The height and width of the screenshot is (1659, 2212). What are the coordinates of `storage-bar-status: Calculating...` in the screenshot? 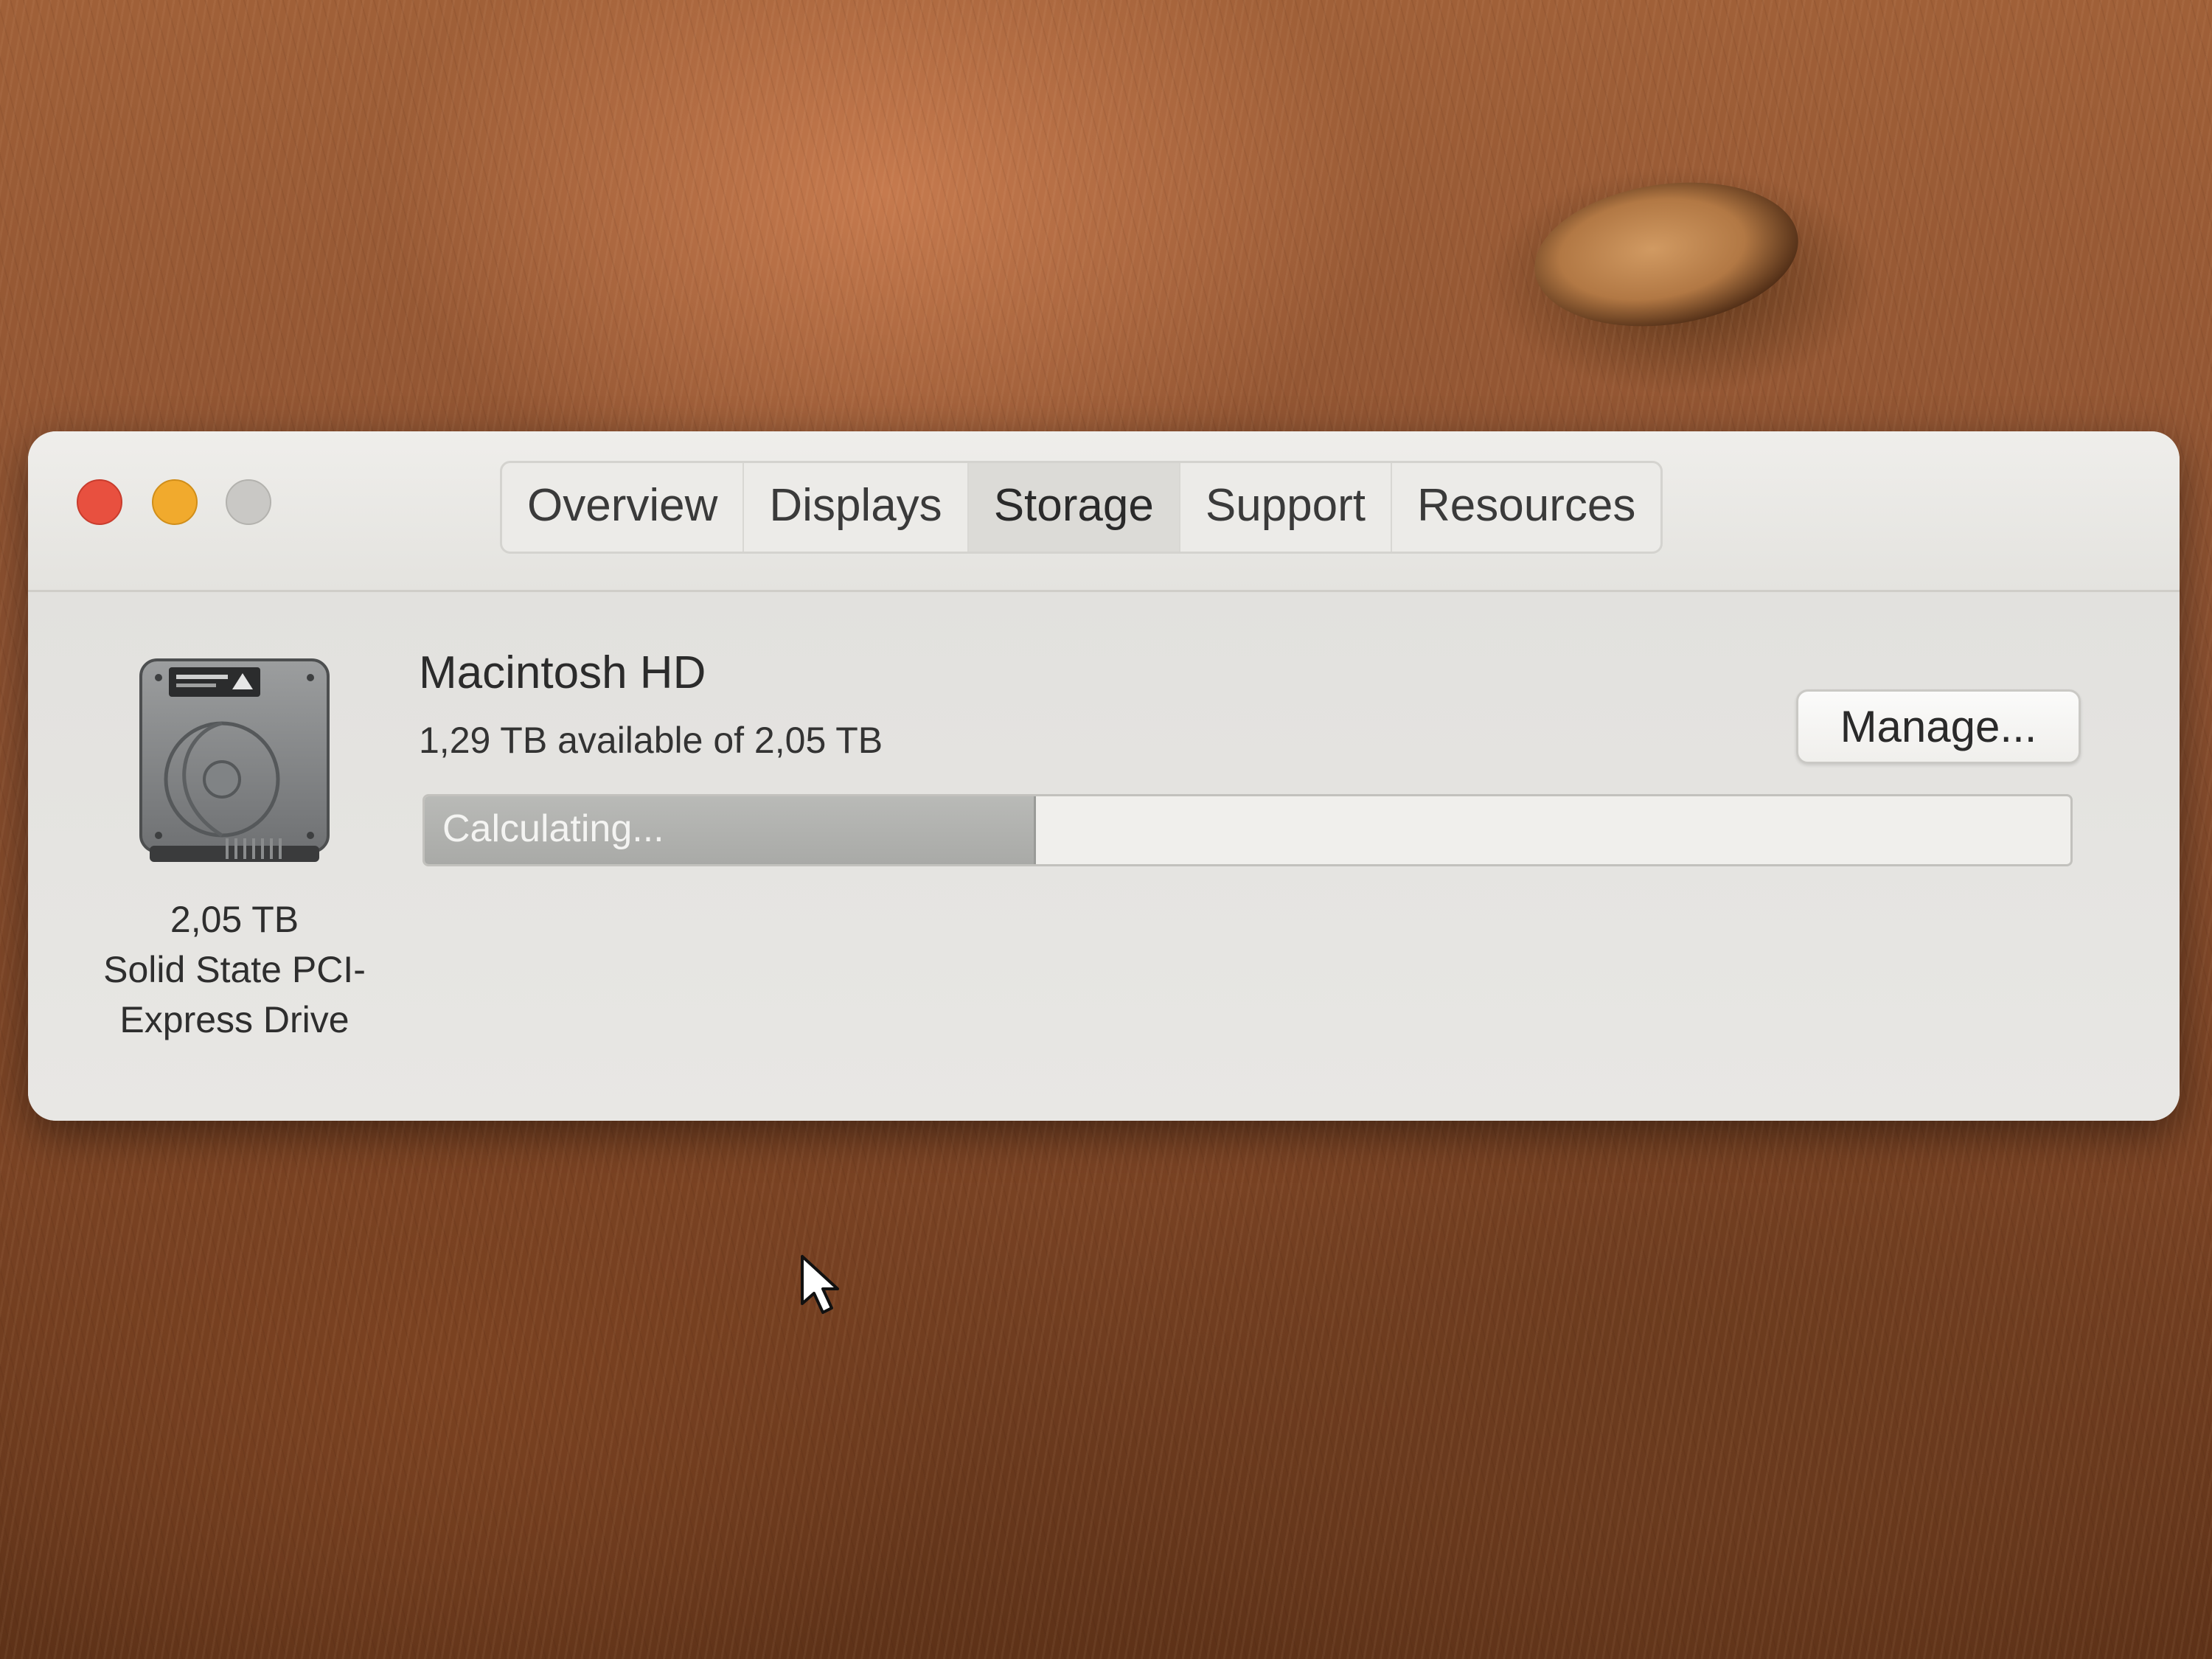 It's located at (553, 828).